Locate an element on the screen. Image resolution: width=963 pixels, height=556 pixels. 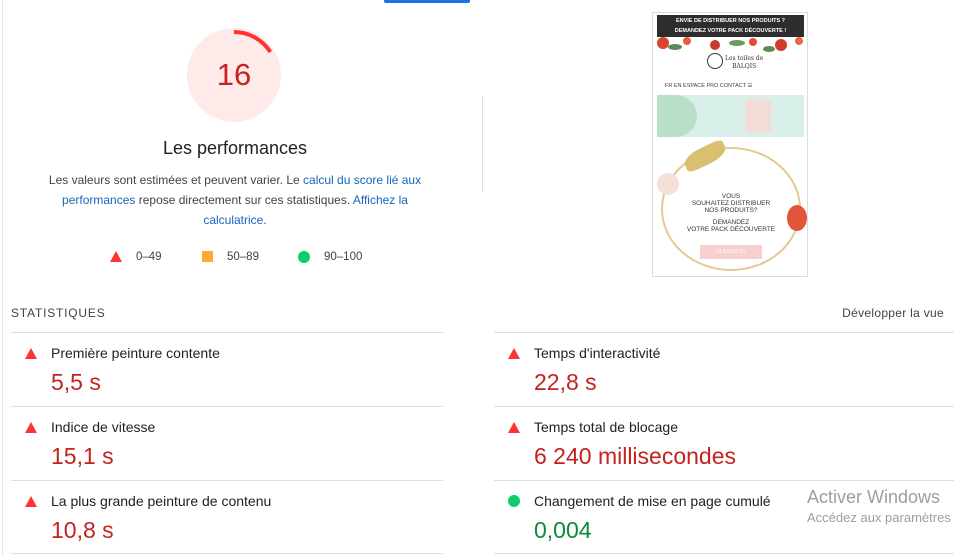
active-tab-indicator is located at coordinates (427, 1).